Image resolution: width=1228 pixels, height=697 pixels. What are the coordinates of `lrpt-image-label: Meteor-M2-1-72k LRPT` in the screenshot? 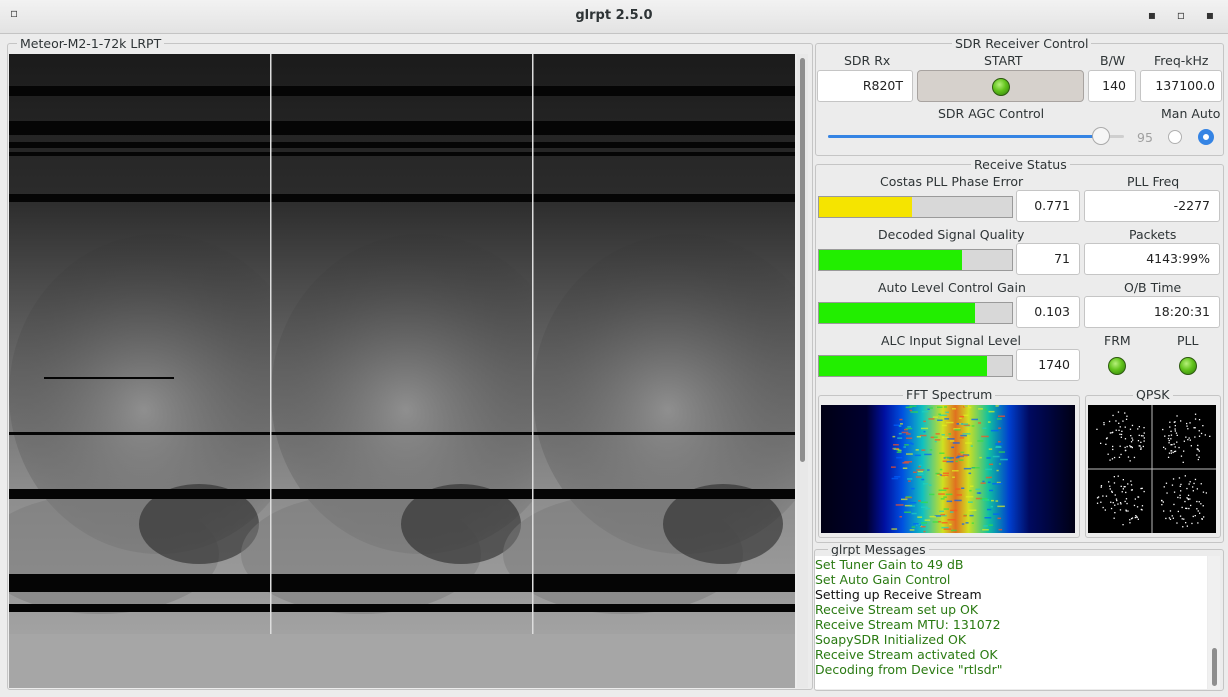 It's located at (91, 44).